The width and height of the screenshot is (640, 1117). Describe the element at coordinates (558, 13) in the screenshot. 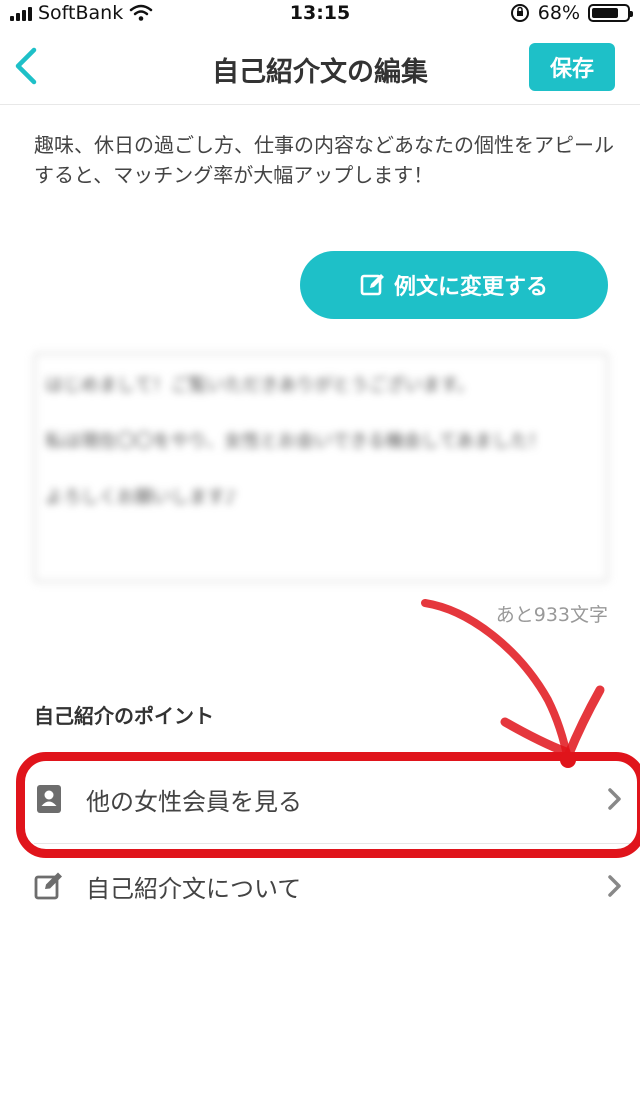

I see `battery-percent: 68%` at that location.